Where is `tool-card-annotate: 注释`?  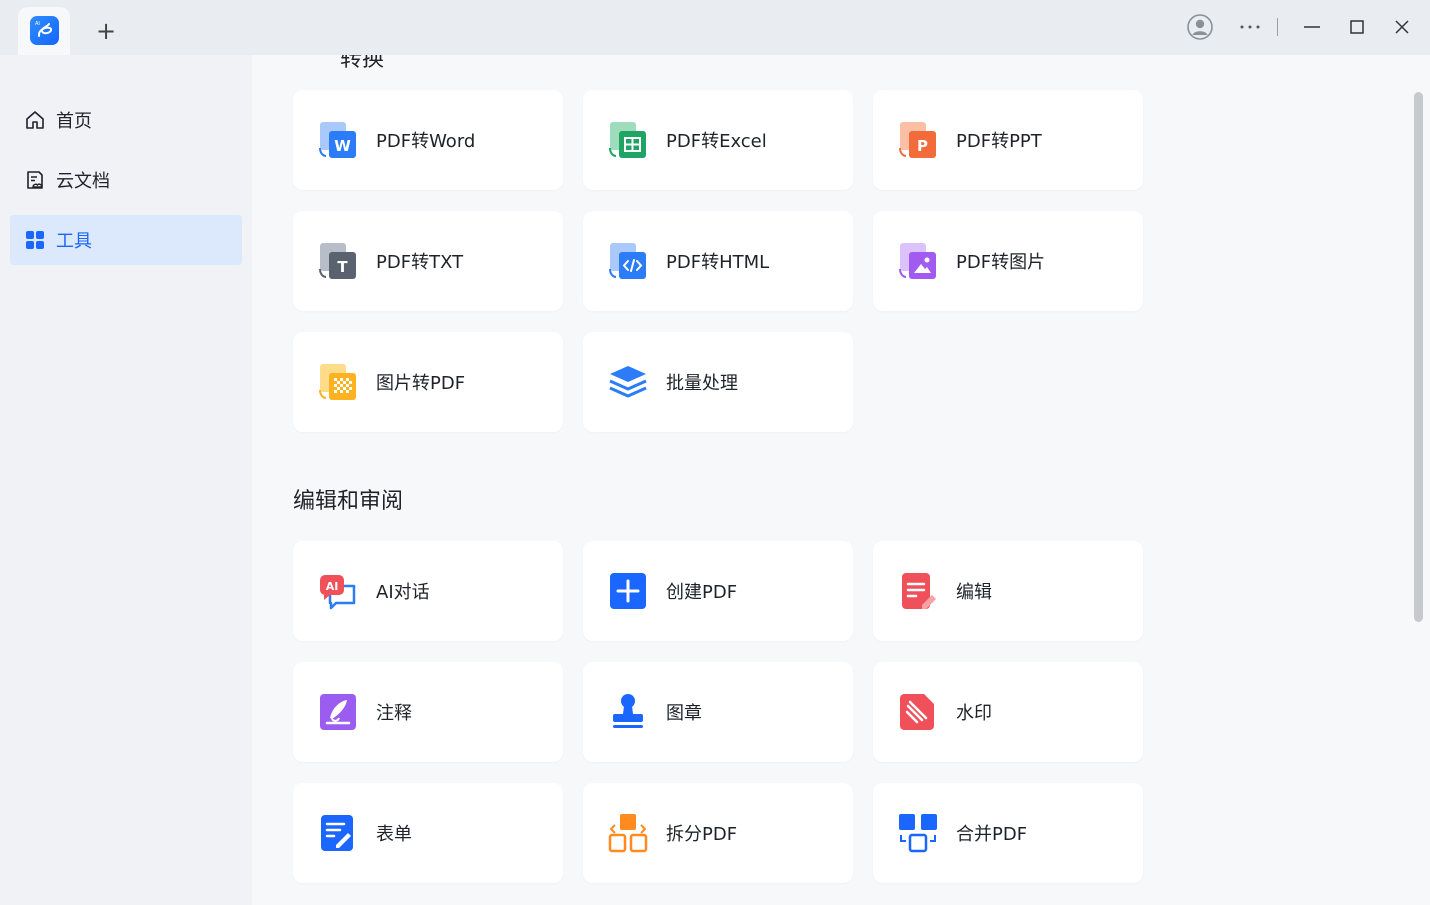 tool-card-annotate: 注释 is located at coordinates (428, 712).